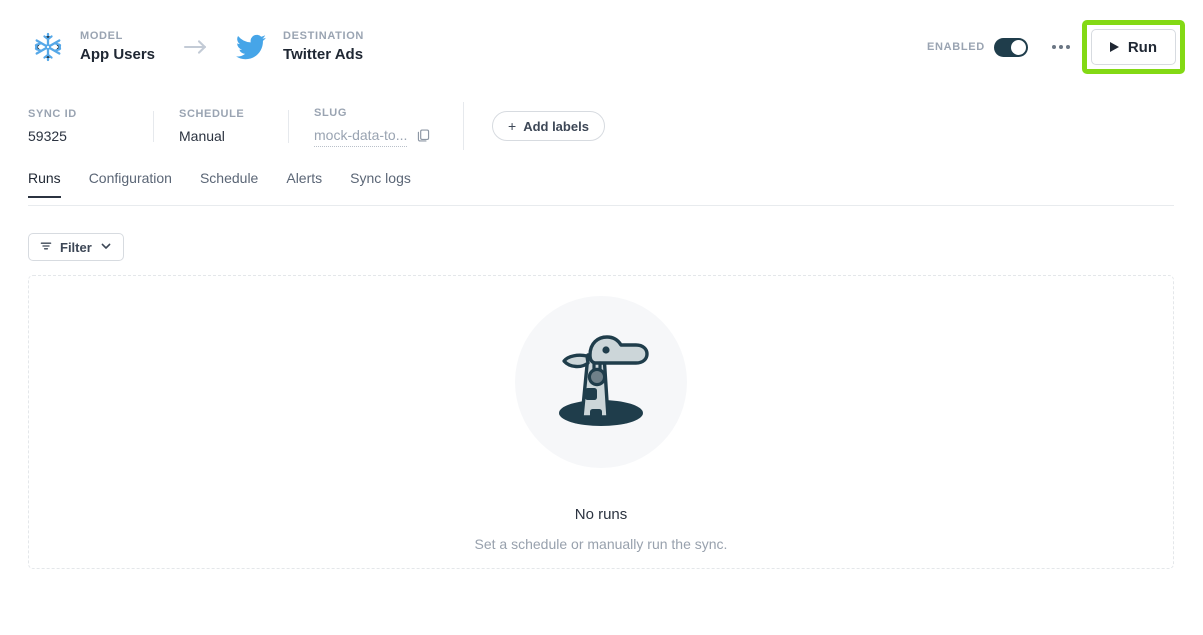  Describe the element at coordinates (90, 126) in the screenshot. I see `meta-sync-id: SYNC ID 59325` at that location.